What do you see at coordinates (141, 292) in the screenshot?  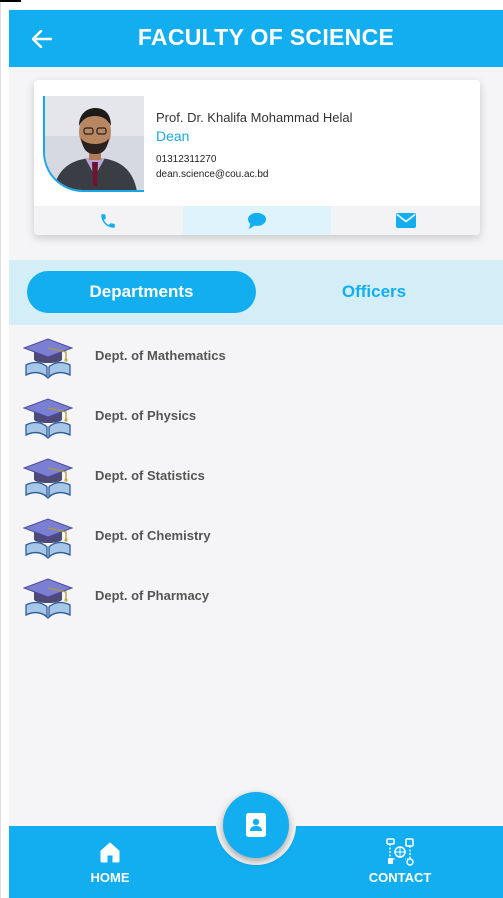 I see `tab-departments: Departments` at bounding box center [141, 292].